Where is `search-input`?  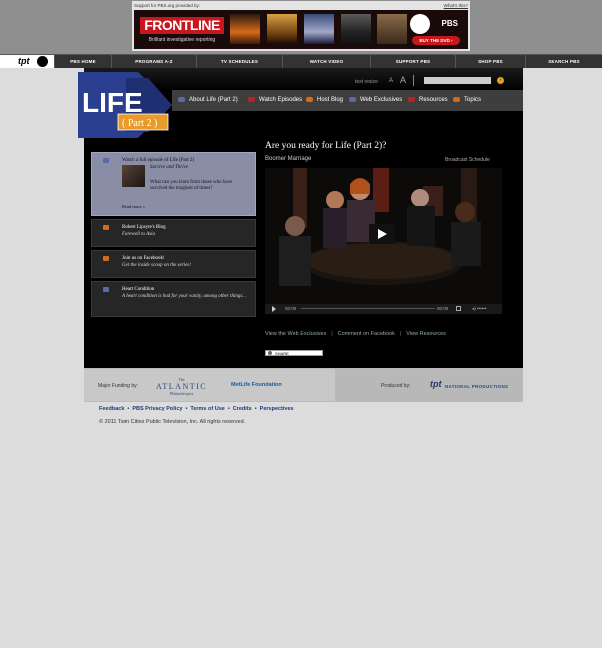
search-input is located at coordinates (457, 80).